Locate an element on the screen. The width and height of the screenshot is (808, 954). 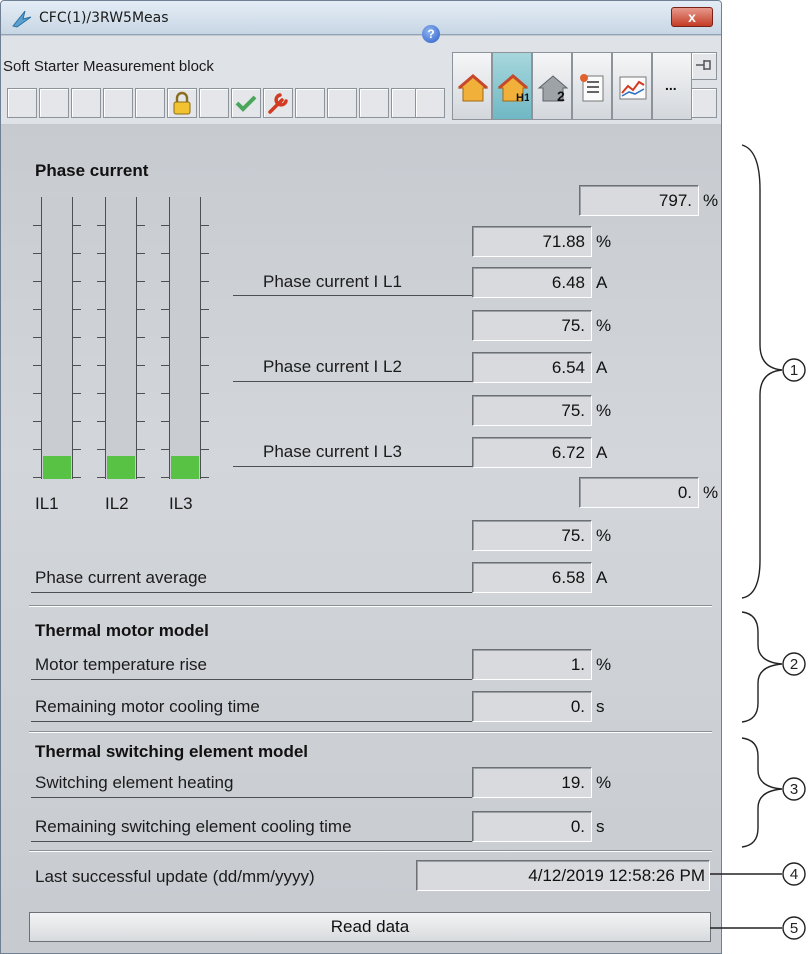
callout-5: 5 is located at coordinates (794, 928).